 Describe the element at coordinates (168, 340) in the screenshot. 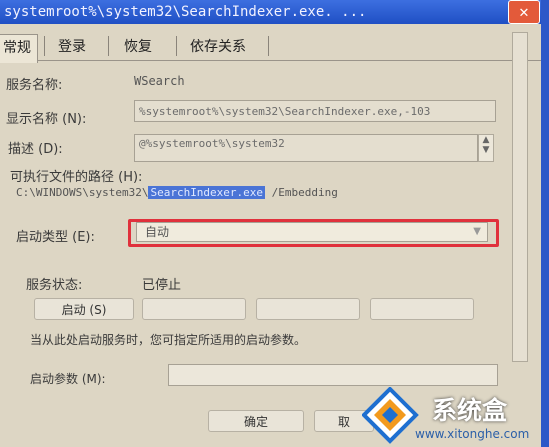

I see `start-params-hint: 当从此处启动服务时，您可指定所适用的启动参数。` at that location.